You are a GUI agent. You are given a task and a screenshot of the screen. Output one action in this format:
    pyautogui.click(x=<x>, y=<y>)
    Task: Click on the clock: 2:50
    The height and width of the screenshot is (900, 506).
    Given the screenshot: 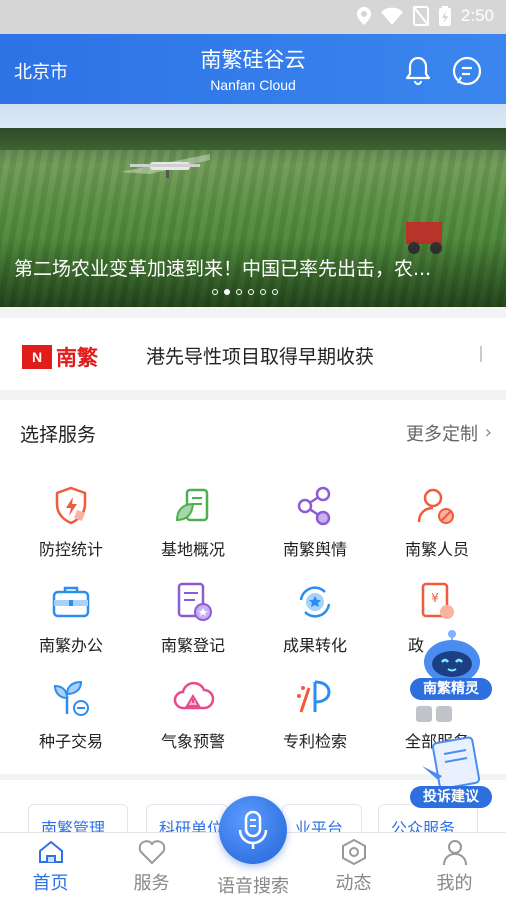 What is the action you would take?
    pyautogui.click(x=477, y=15)
    